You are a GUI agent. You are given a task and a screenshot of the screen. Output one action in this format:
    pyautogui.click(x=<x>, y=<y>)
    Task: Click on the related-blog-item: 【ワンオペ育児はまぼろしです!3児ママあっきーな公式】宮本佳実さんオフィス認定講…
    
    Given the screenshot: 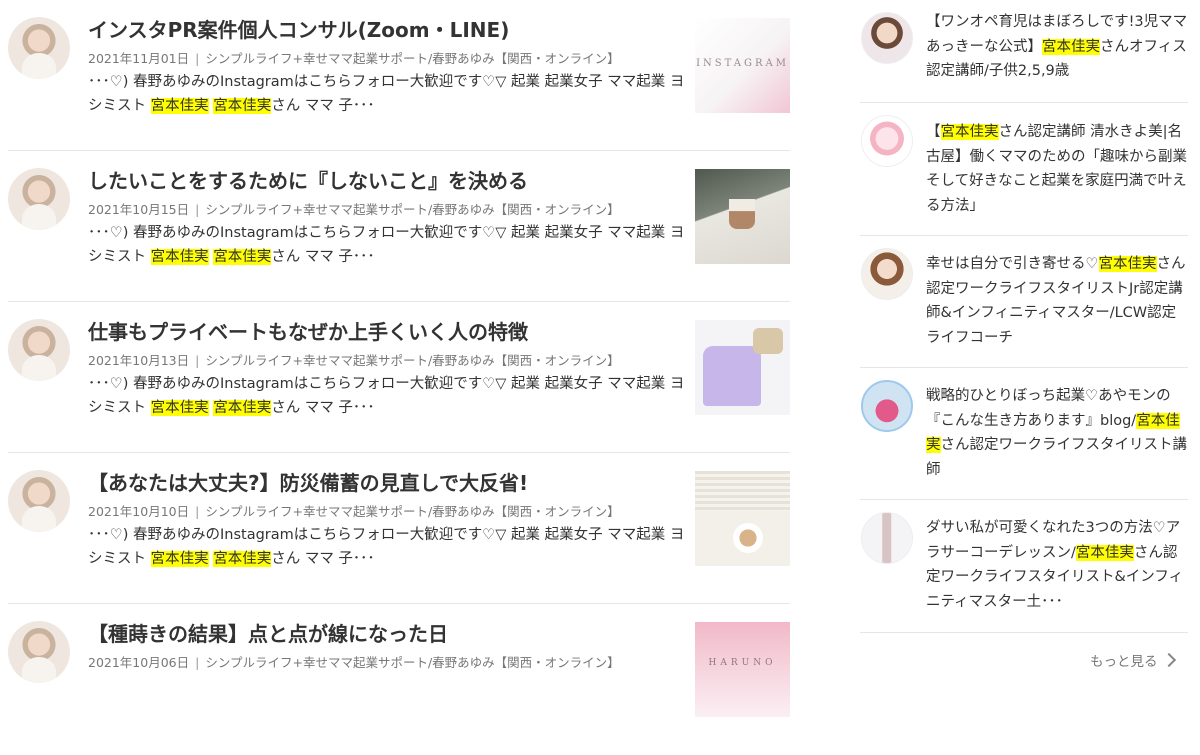 What is the action you would take?
    pyautogui.click(x=1024, y=51)
    